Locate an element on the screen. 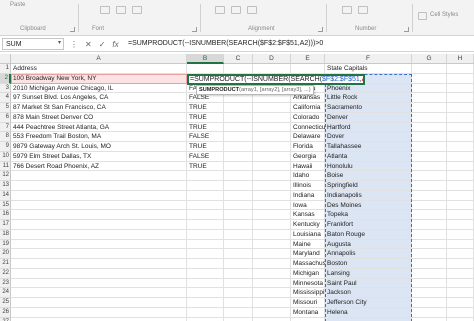  currency-format-icon is located at coordinates (347, 10).